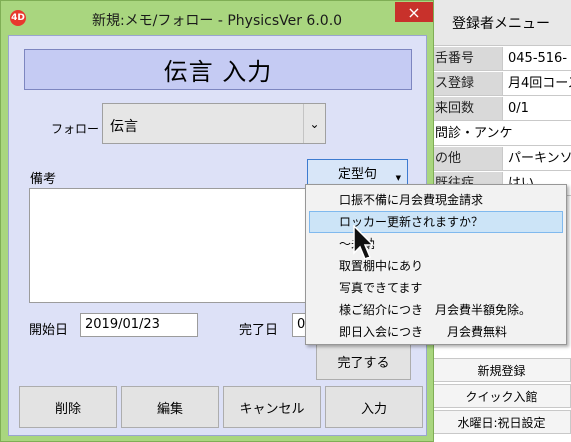  I want to click on enter-button: 入力, so click(374, 407).